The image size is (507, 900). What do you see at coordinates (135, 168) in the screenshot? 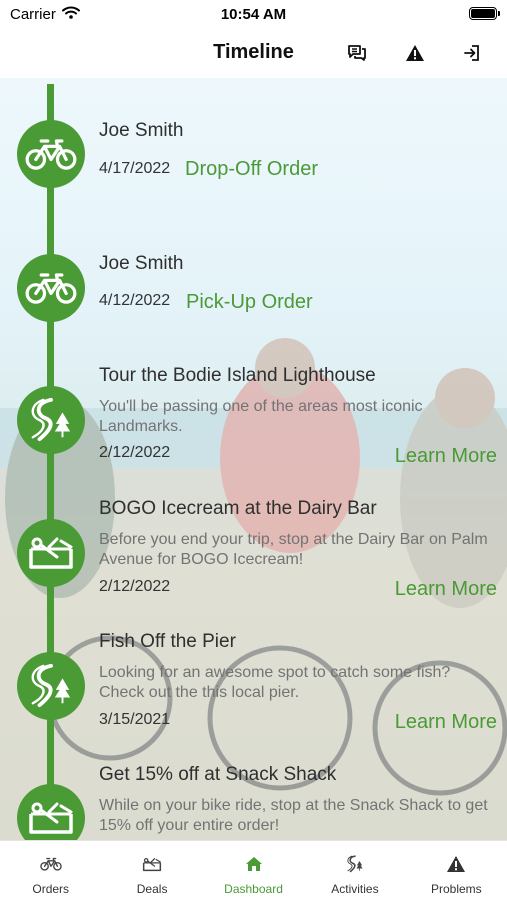
I see `entry-date: 4/17/2022` at bounding box center [135, 168].